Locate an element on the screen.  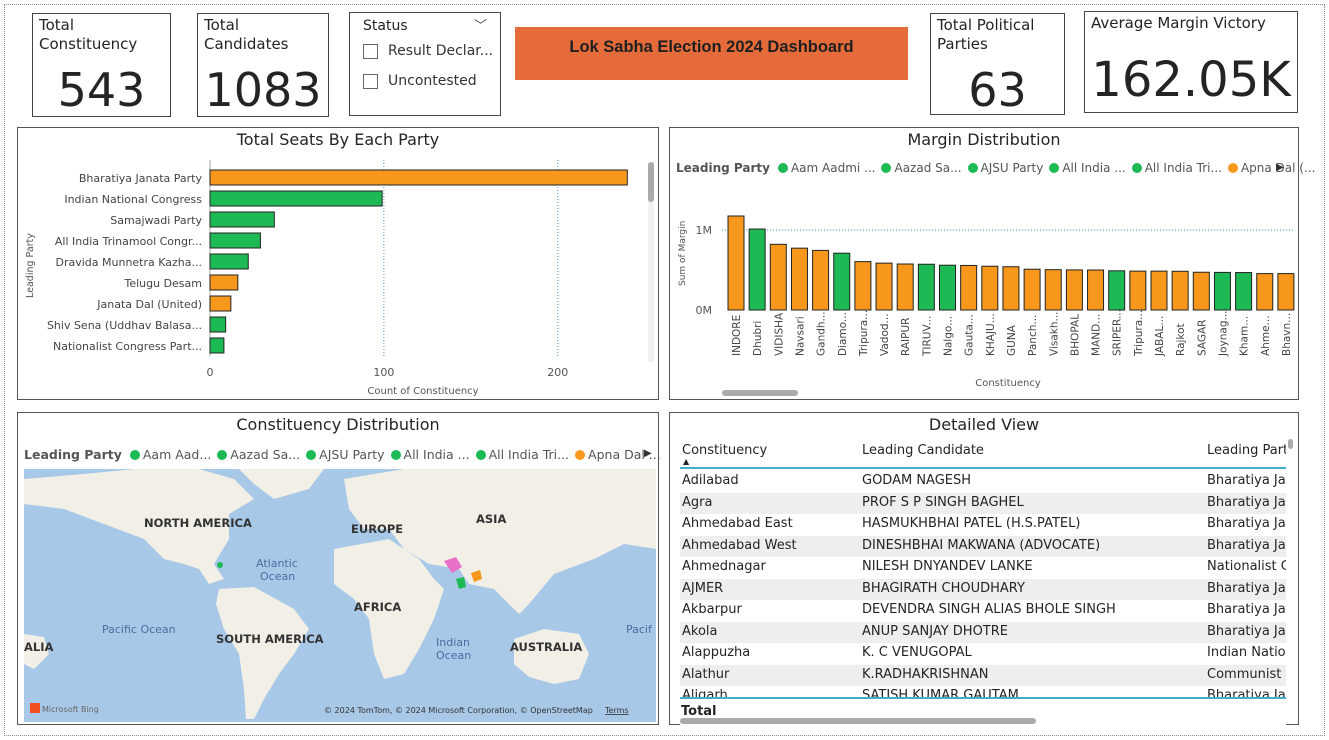
column-header-leading-candidate: Leading Candidate is located at coordinates (923, 450).